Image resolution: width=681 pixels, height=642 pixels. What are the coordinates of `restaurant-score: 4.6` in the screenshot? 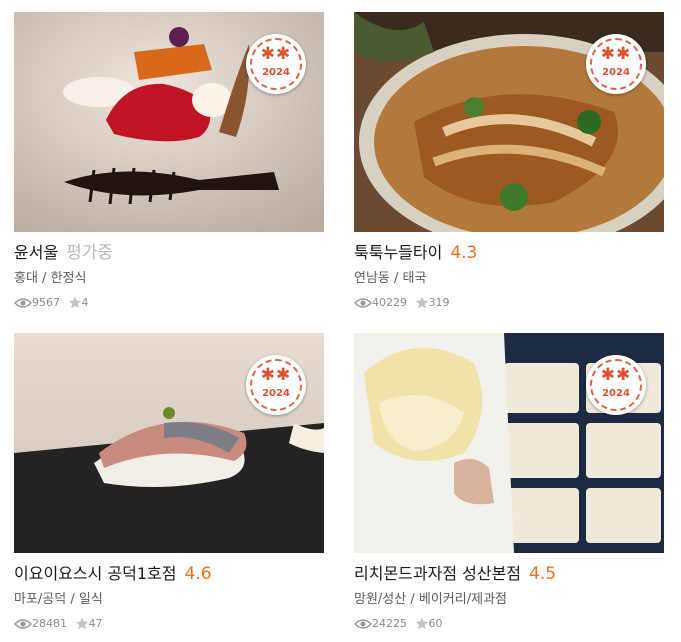 It's located at (198, 574).